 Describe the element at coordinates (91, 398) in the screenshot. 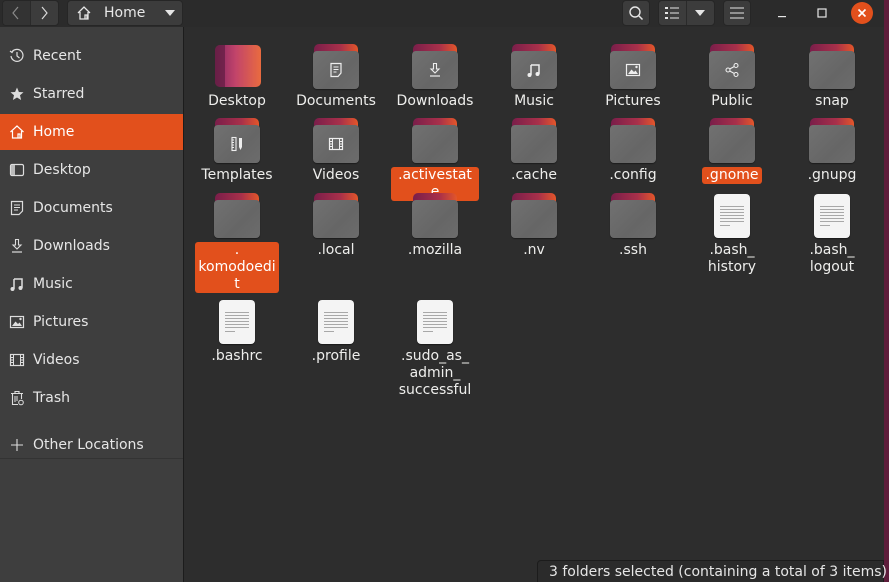

I see `sidebar-item-trash: Trash` at that location.